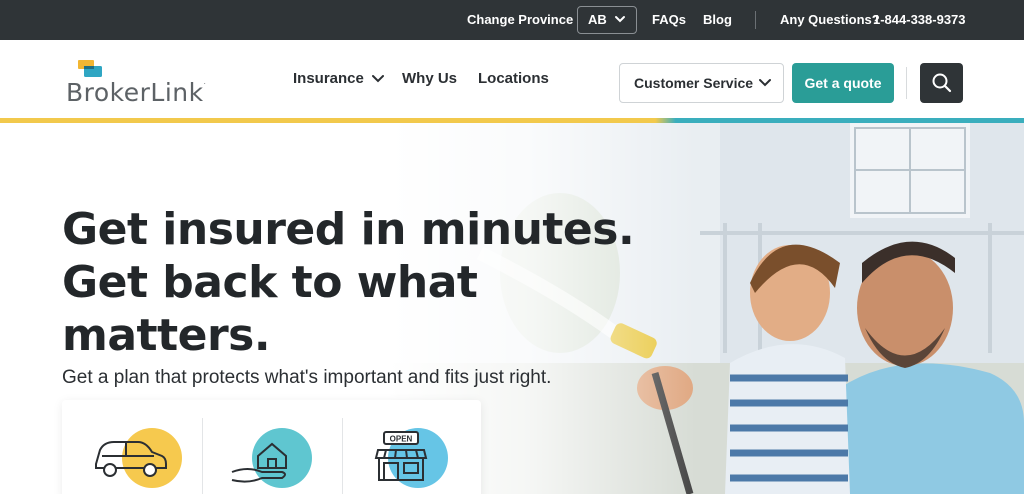 The width and height of the screenshot is (1024, 494). What do you see at coordinates (520, 19) in the screenshot?
I see `change-province-label: Change Province` at bounding box center [520, 19].